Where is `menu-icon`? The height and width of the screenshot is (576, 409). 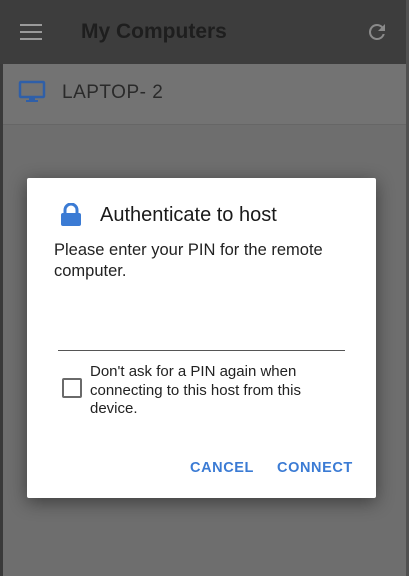
menu-icon is located at coordinates (31, 32).